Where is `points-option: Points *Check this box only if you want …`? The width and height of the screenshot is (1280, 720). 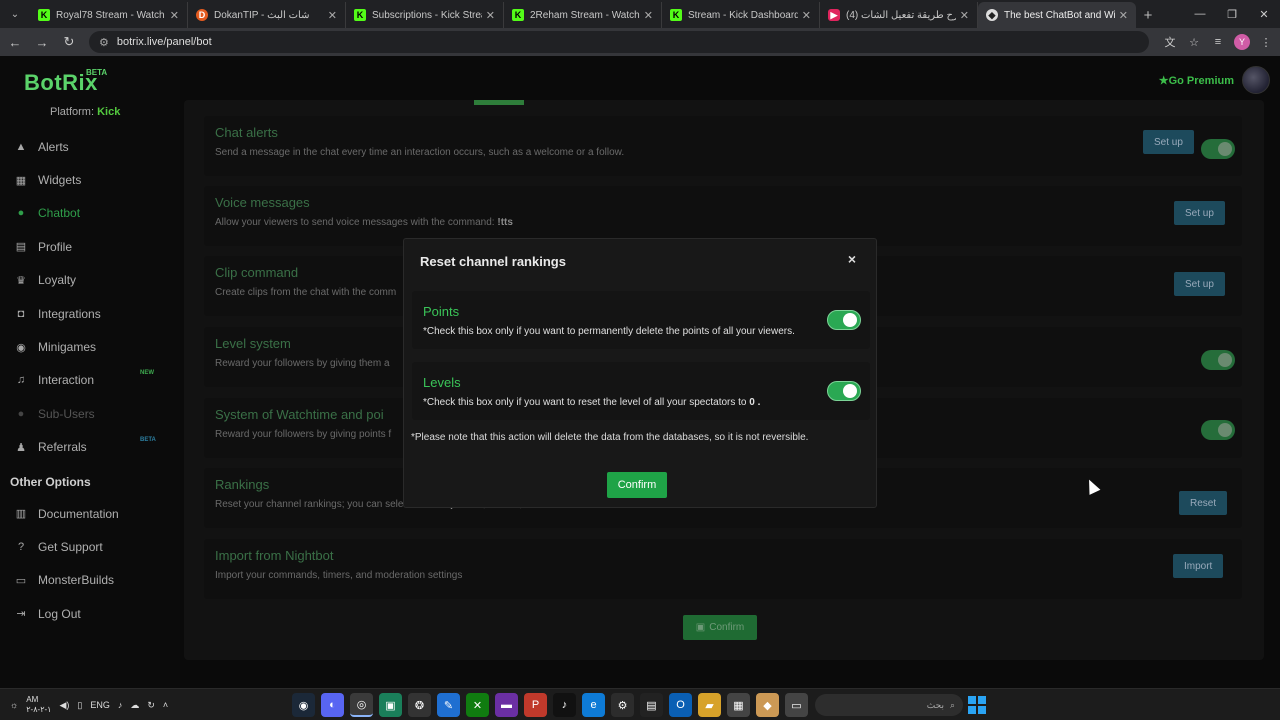 points-option: Points *Check this box only if you want … is located at coordinates (641, 320).